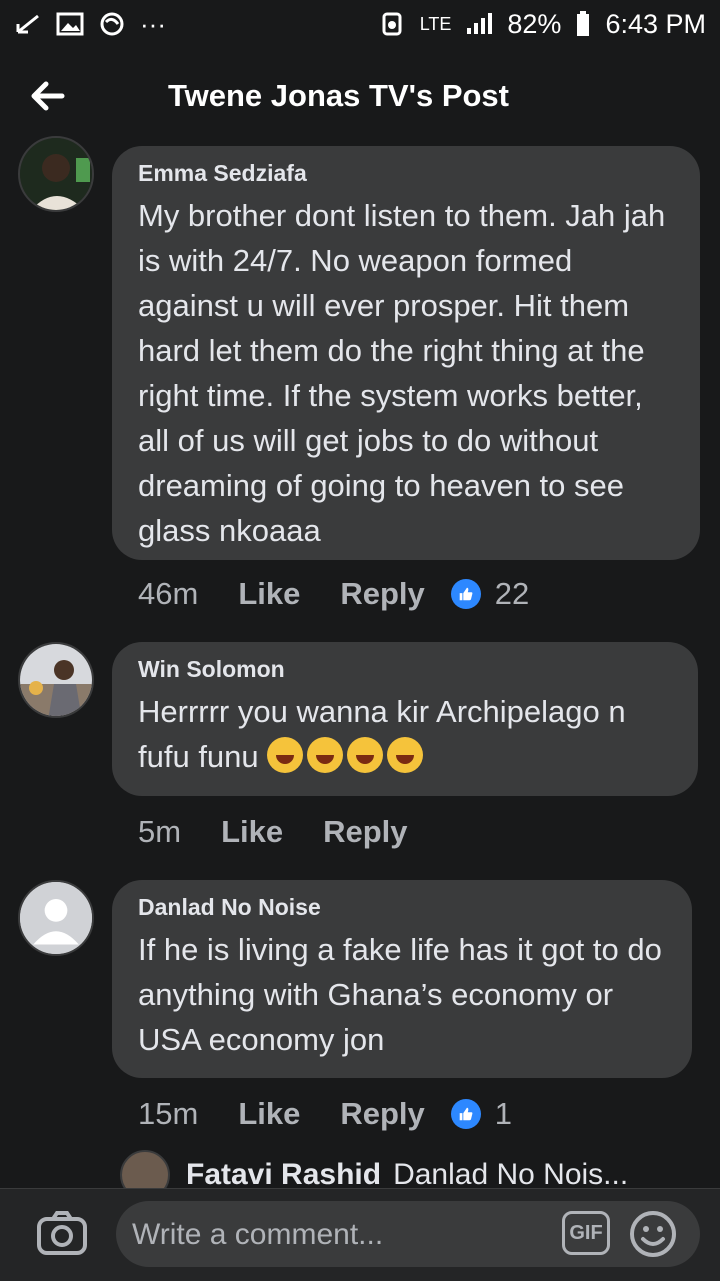 This screenshot has width=720, height=1281. I want to click on page-title: Twene Jonas TV's Post, so click(338, 95).